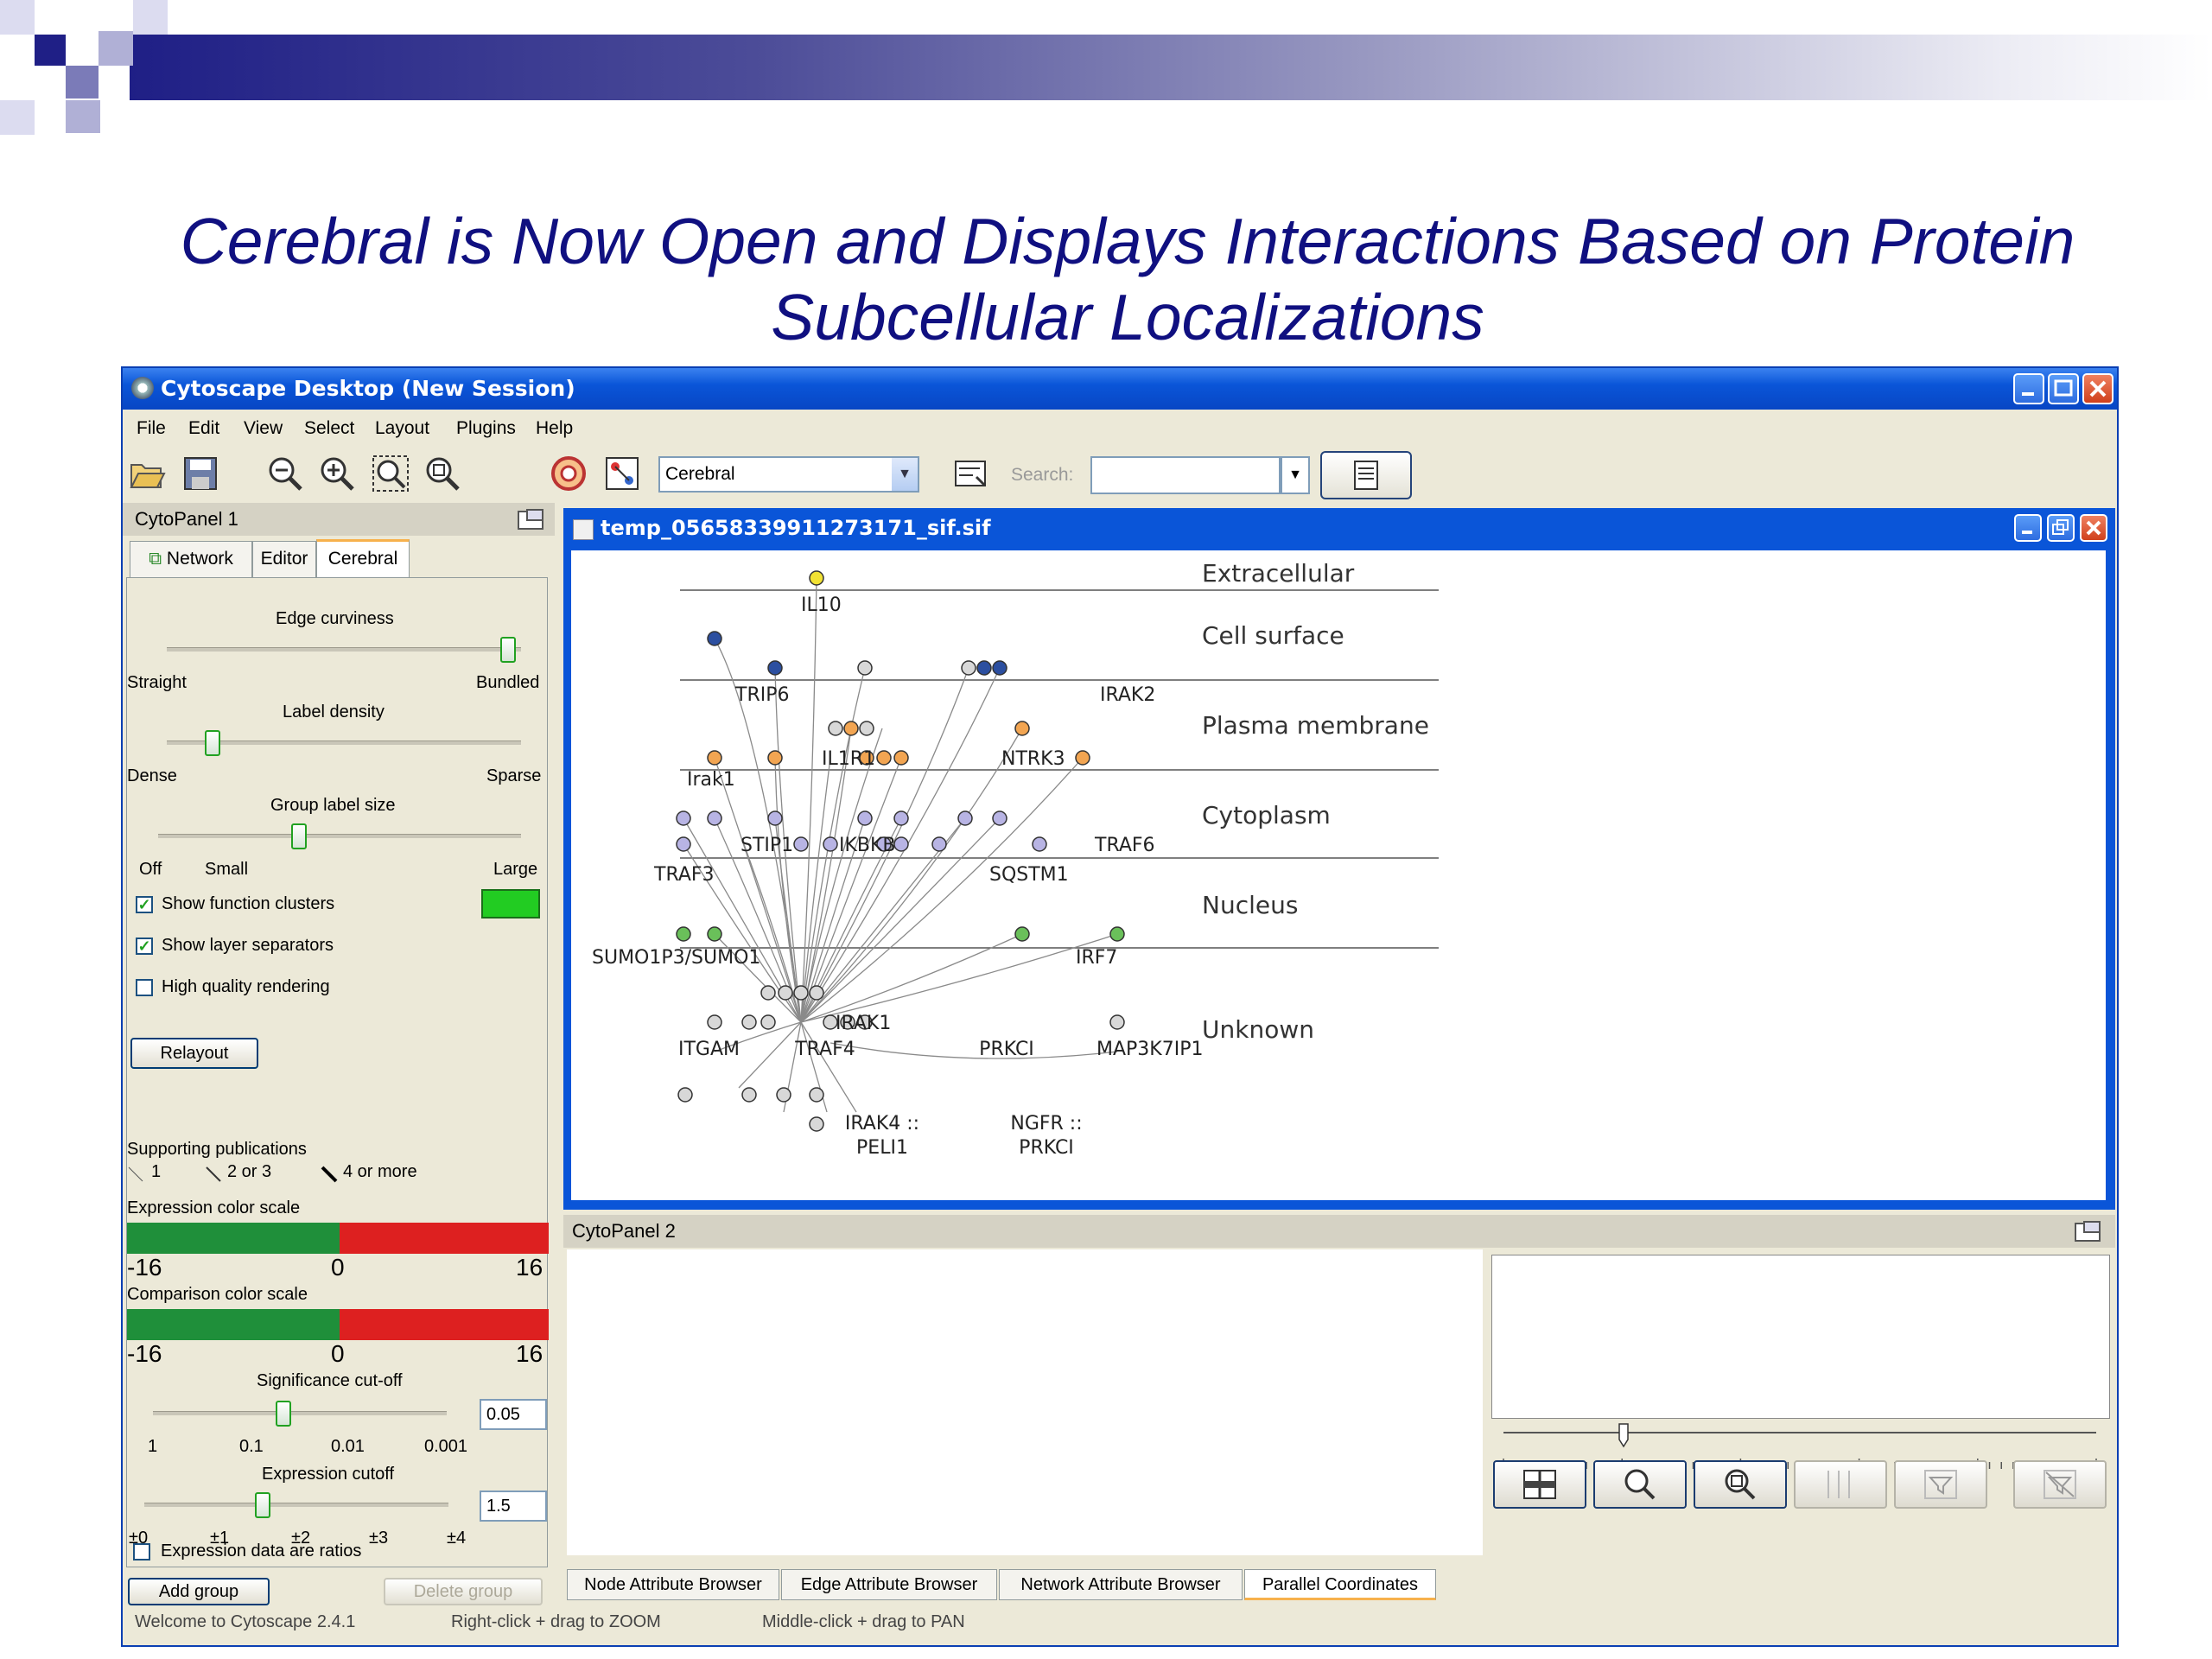  What do you see at coordinates (1185, 475) in the screenshot?
I see `search-input` at bounding box center [1185, 475].